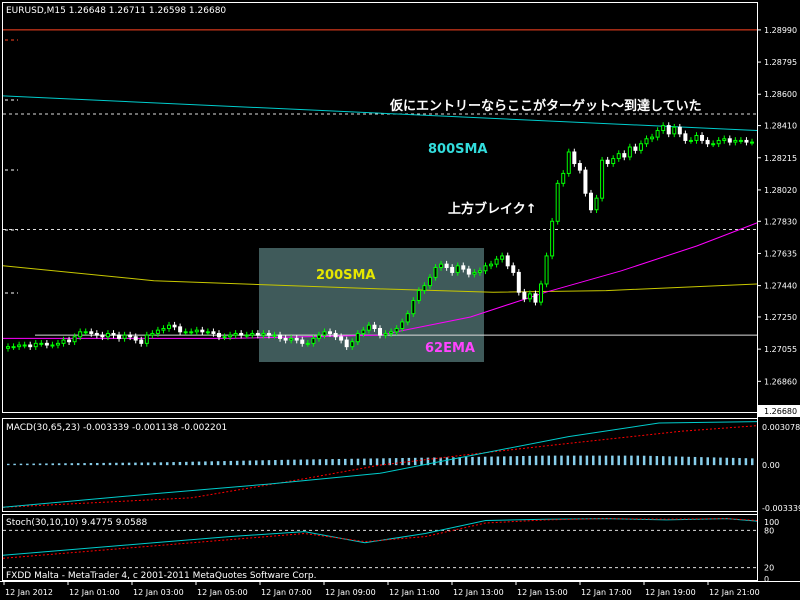 Image resolution: width=800 pixels, height=600 pixels. Describe the element at coordinates (380, 464) in the screenshot. I see `macd-chart` at that location.